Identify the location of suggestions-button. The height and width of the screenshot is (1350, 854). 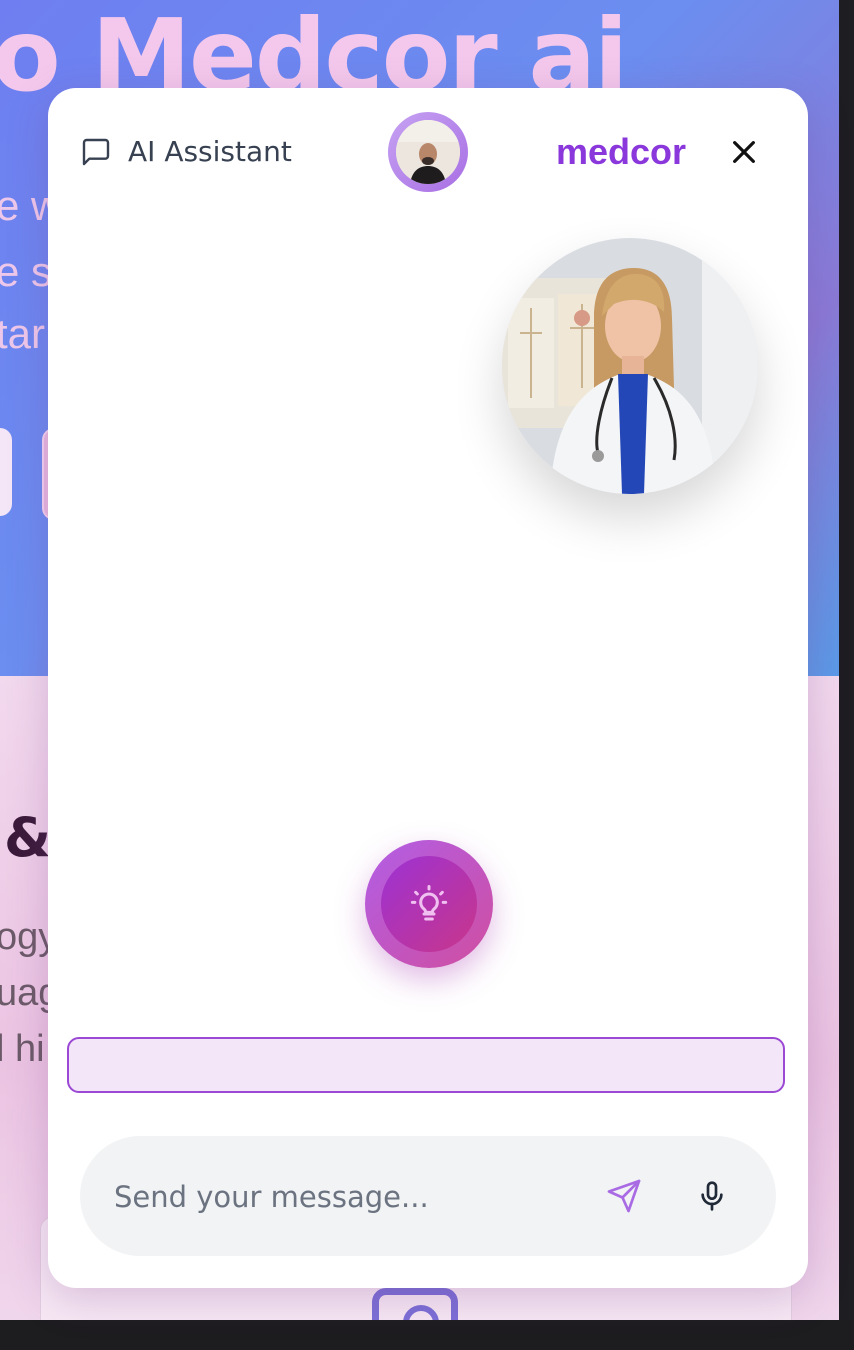
(429, 904).